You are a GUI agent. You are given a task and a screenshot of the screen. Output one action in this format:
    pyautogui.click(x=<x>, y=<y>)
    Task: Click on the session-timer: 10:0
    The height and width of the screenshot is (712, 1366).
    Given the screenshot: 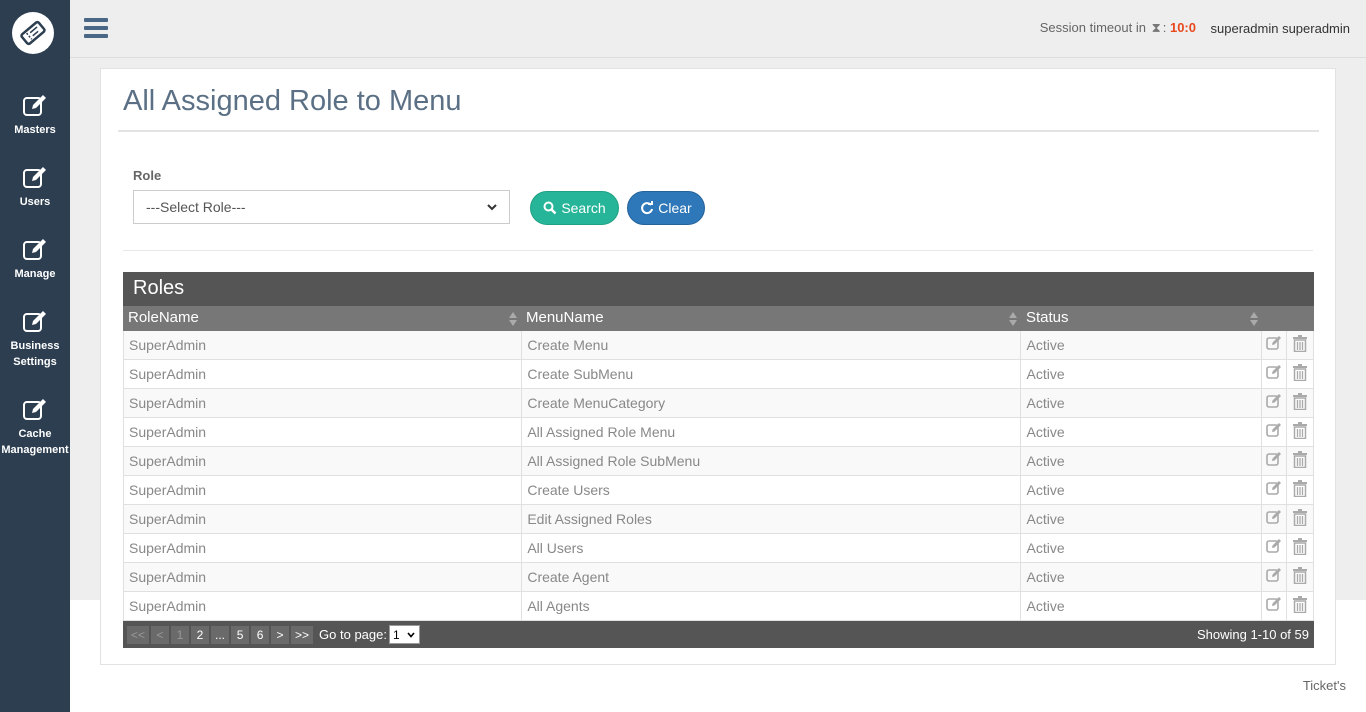 What is the action you would take?
    pyautogui.click(x=1182, y=27)
    